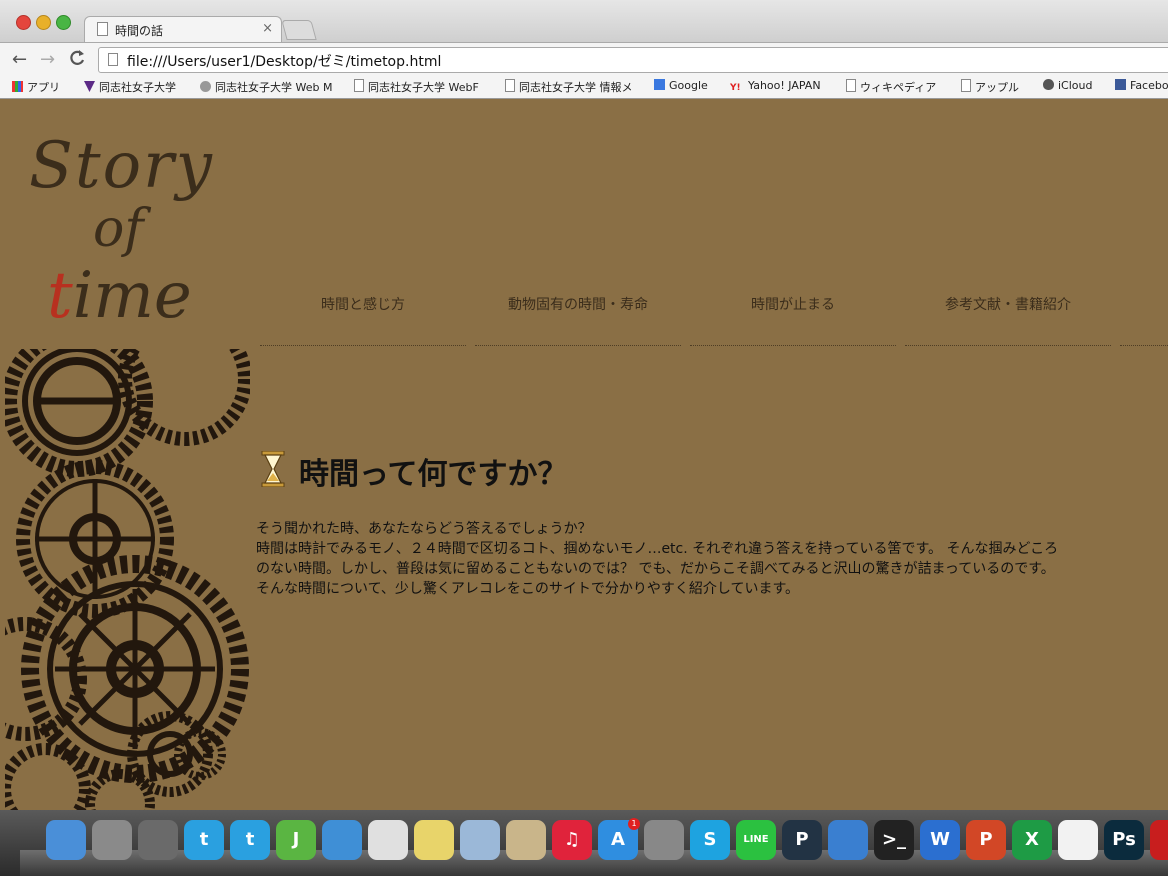 The image size is (1168, 876). Describe the element at coordinates (1078, 840) in the screenshot. I see `alpaca-icon` at that location.